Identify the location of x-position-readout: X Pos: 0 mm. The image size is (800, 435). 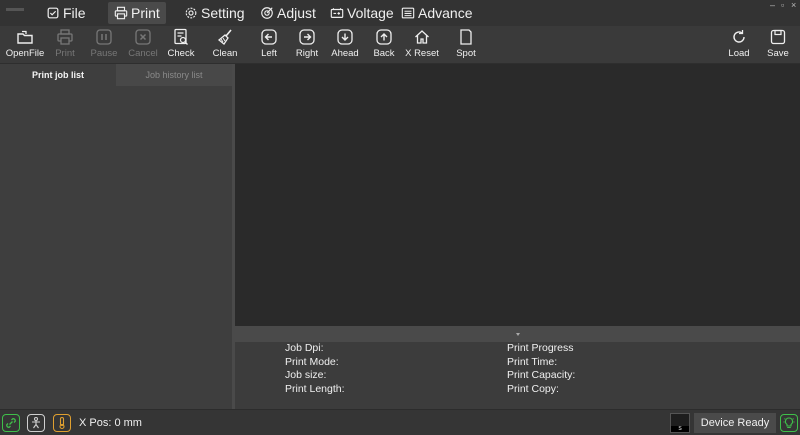
(110, 423).